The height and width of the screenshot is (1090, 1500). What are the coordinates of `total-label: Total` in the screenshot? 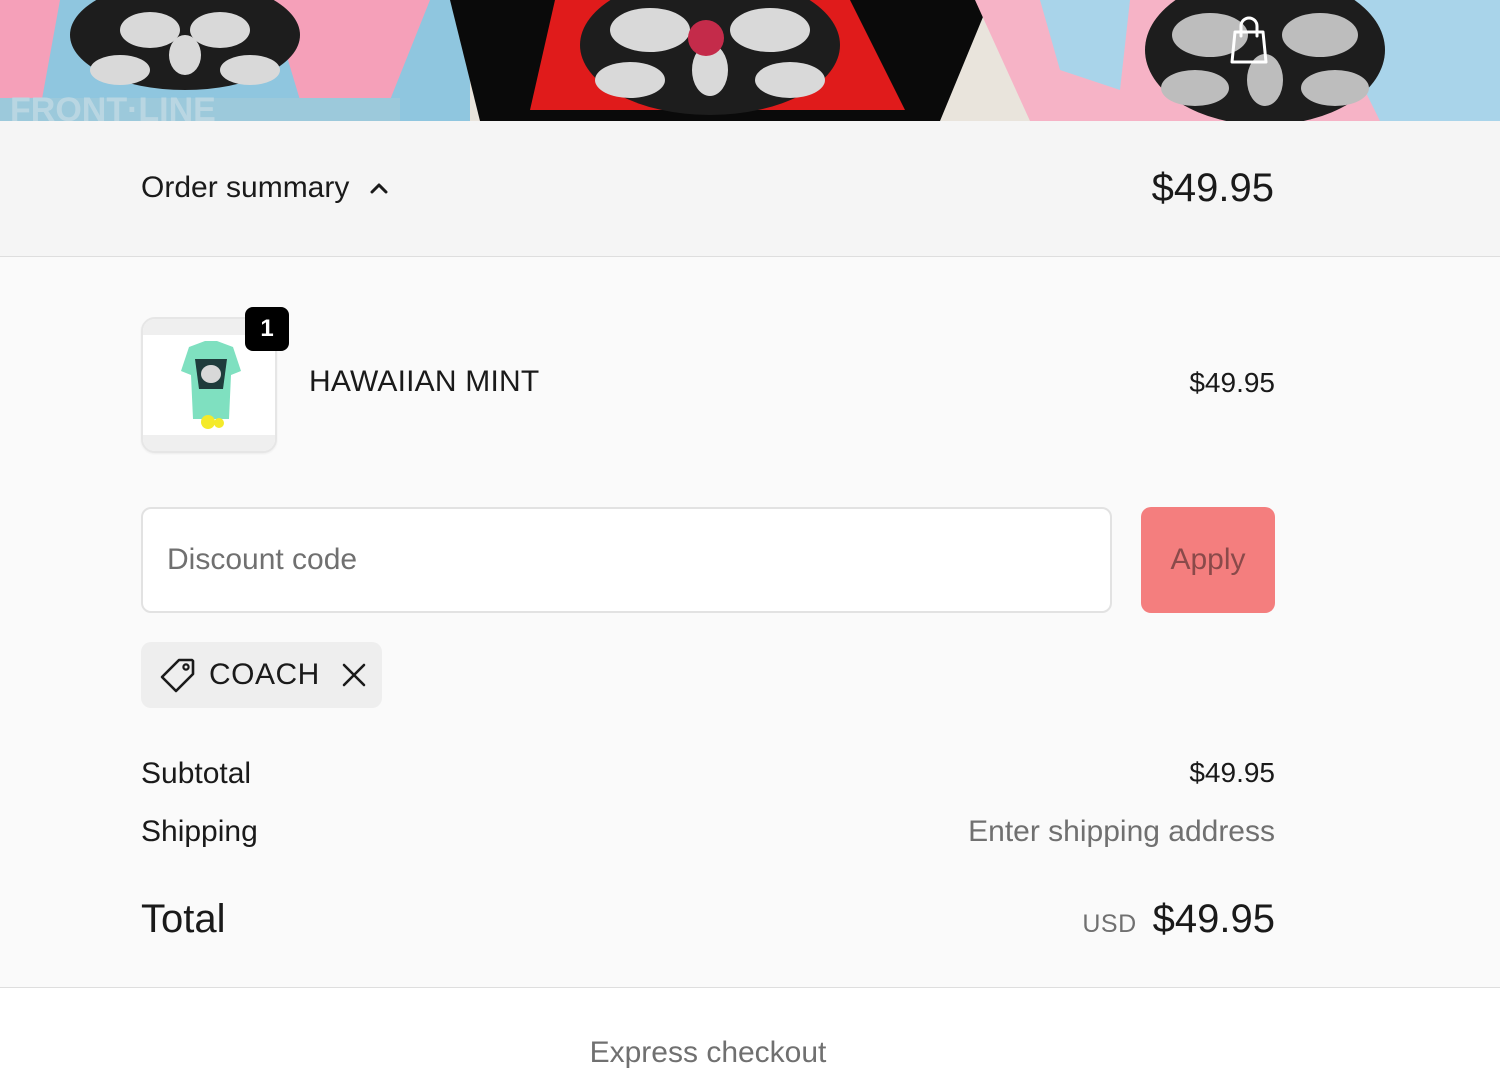 It's located at (183, 919).